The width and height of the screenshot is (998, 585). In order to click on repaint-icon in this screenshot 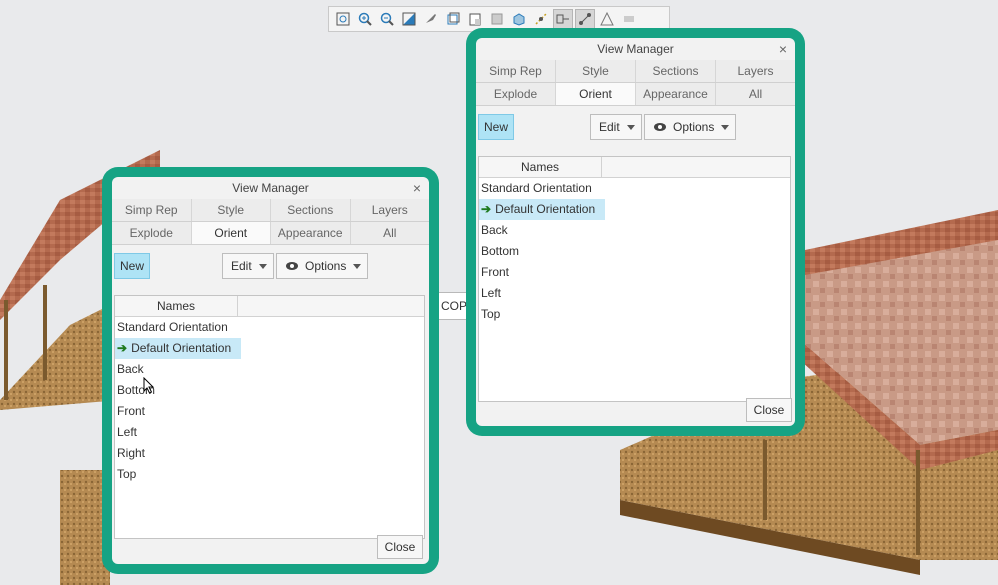, I will do `click(409, 19)`.